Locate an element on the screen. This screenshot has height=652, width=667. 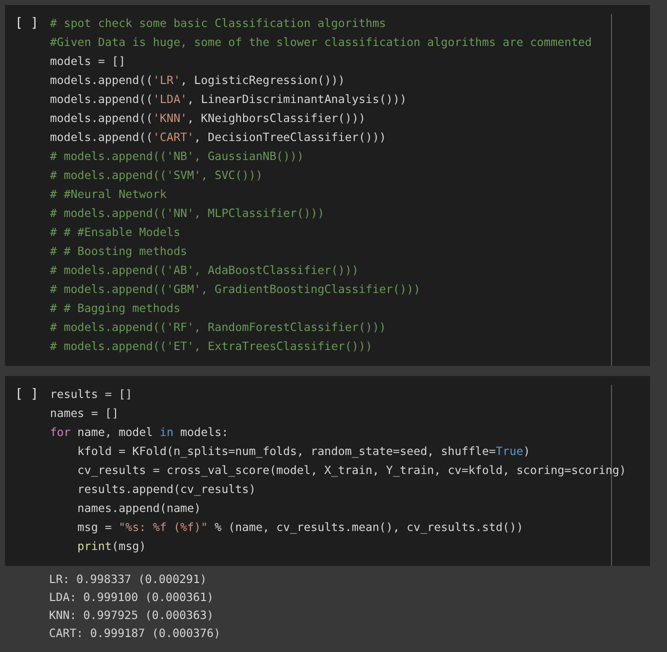
code-line: for name, model in models: is located at coordinates (140, 432).